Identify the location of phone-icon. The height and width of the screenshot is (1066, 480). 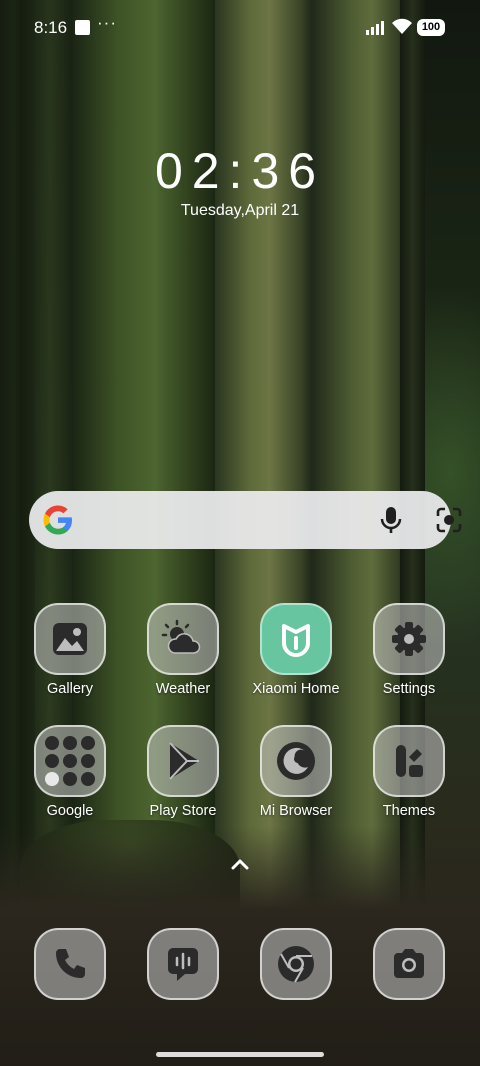
(70, 964).